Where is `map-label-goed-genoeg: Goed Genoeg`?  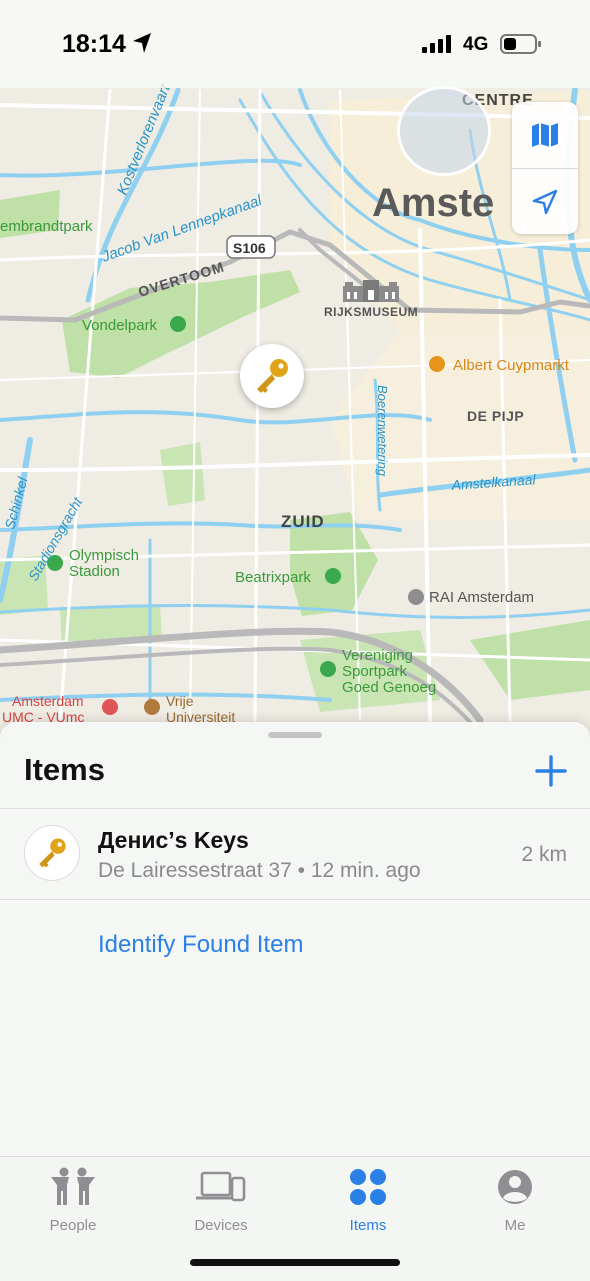
map-label-goed-genoeg: Goed Genoeg is located at coordinates (389, 687).